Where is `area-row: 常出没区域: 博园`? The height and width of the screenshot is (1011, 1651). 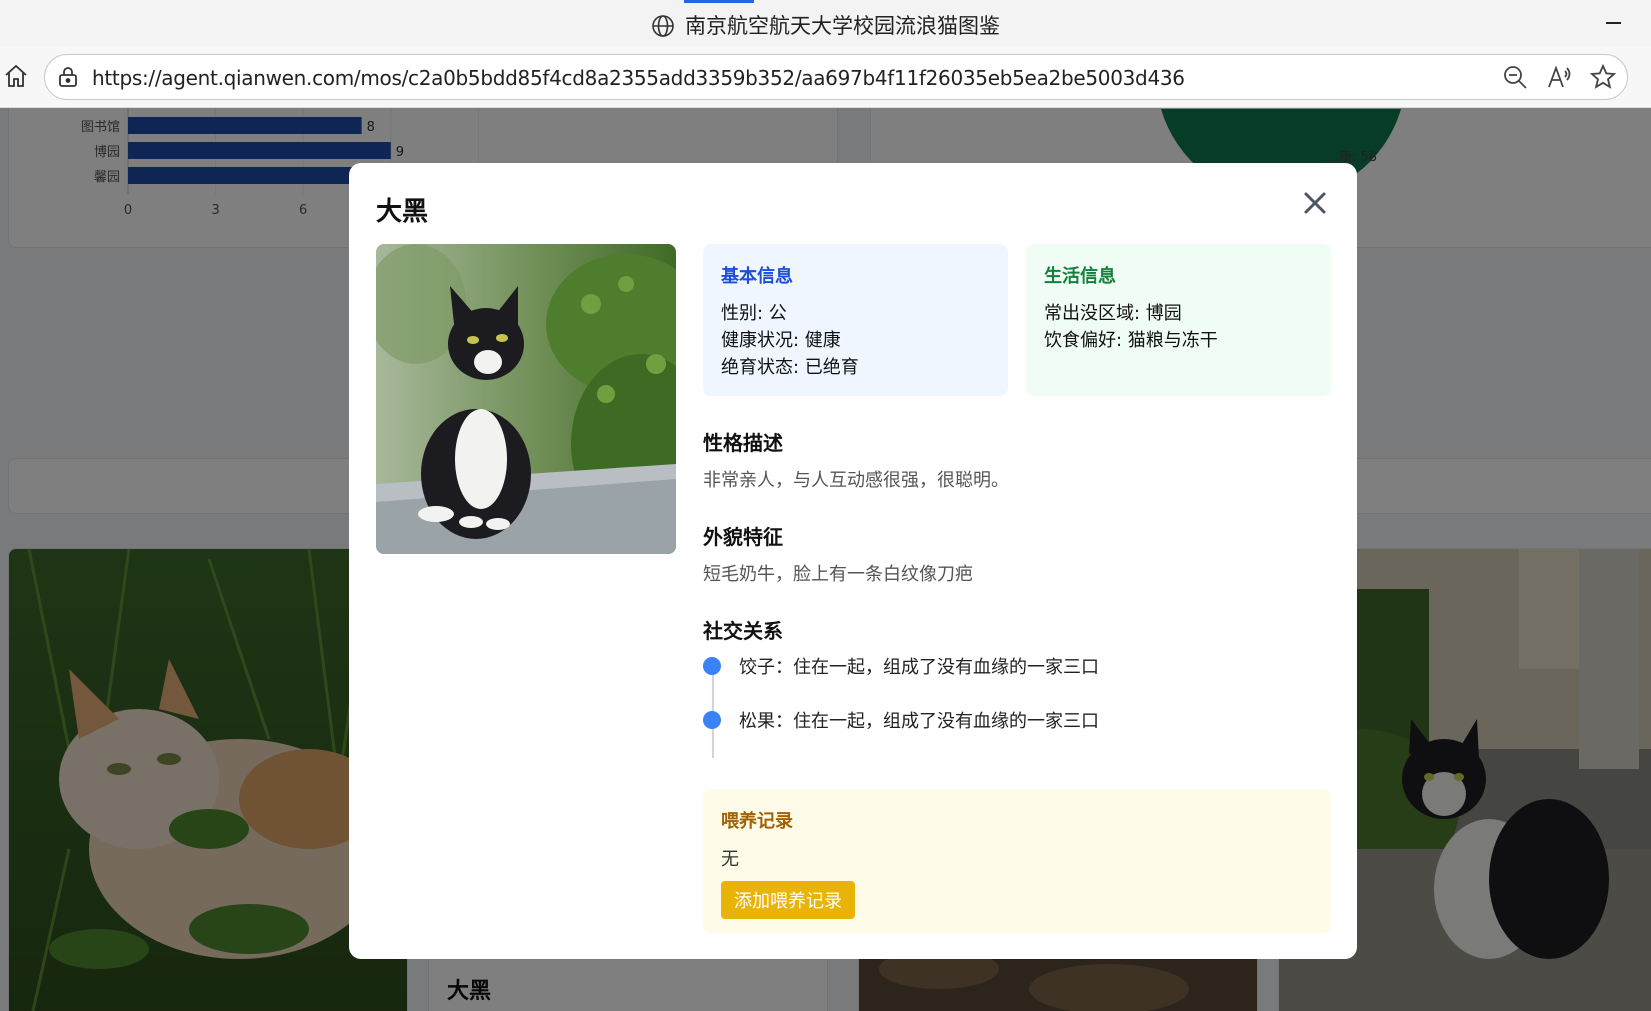
area-row: 常出没区域: 博园 is located at coordinates (1113, 313).